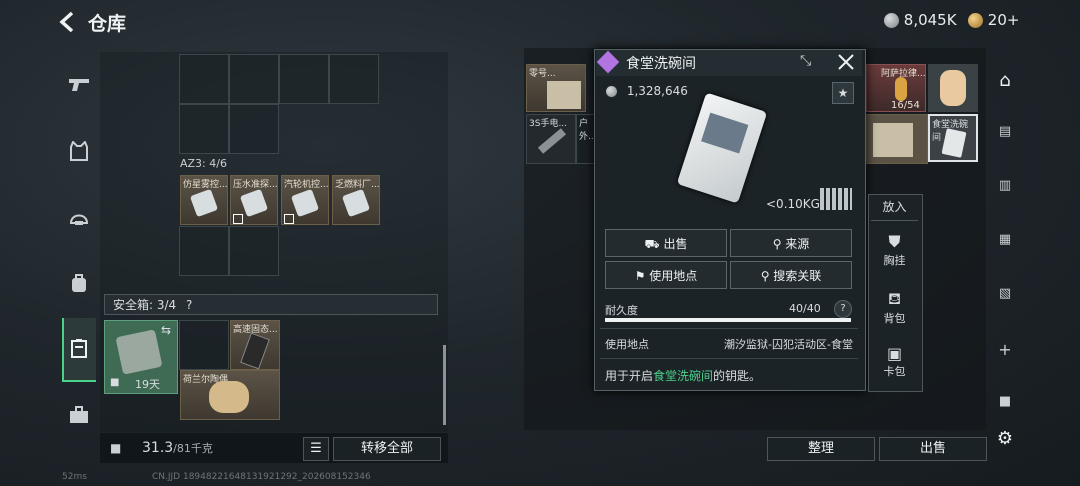 The height and width of the screenshot is (486, 1080). What do you see at coordinates (901, 89) in the screenshot?
I see `artifact-icon` at bounding box center [901, 89].